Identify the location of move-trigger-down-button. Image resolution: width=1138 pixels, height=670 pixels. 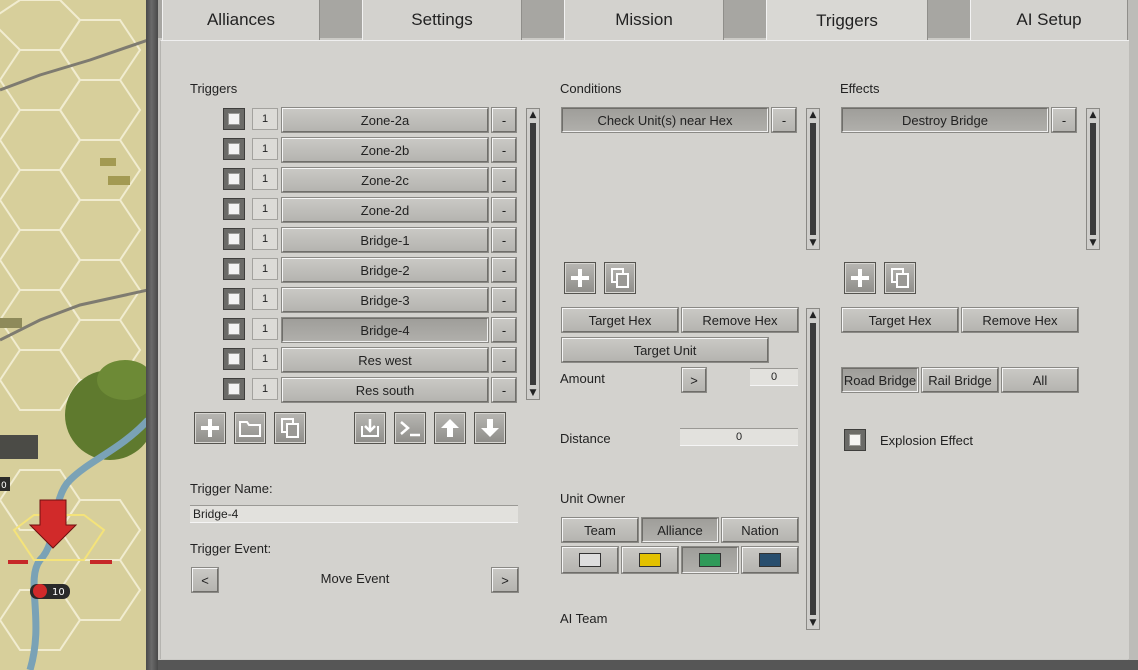
(490, 428).